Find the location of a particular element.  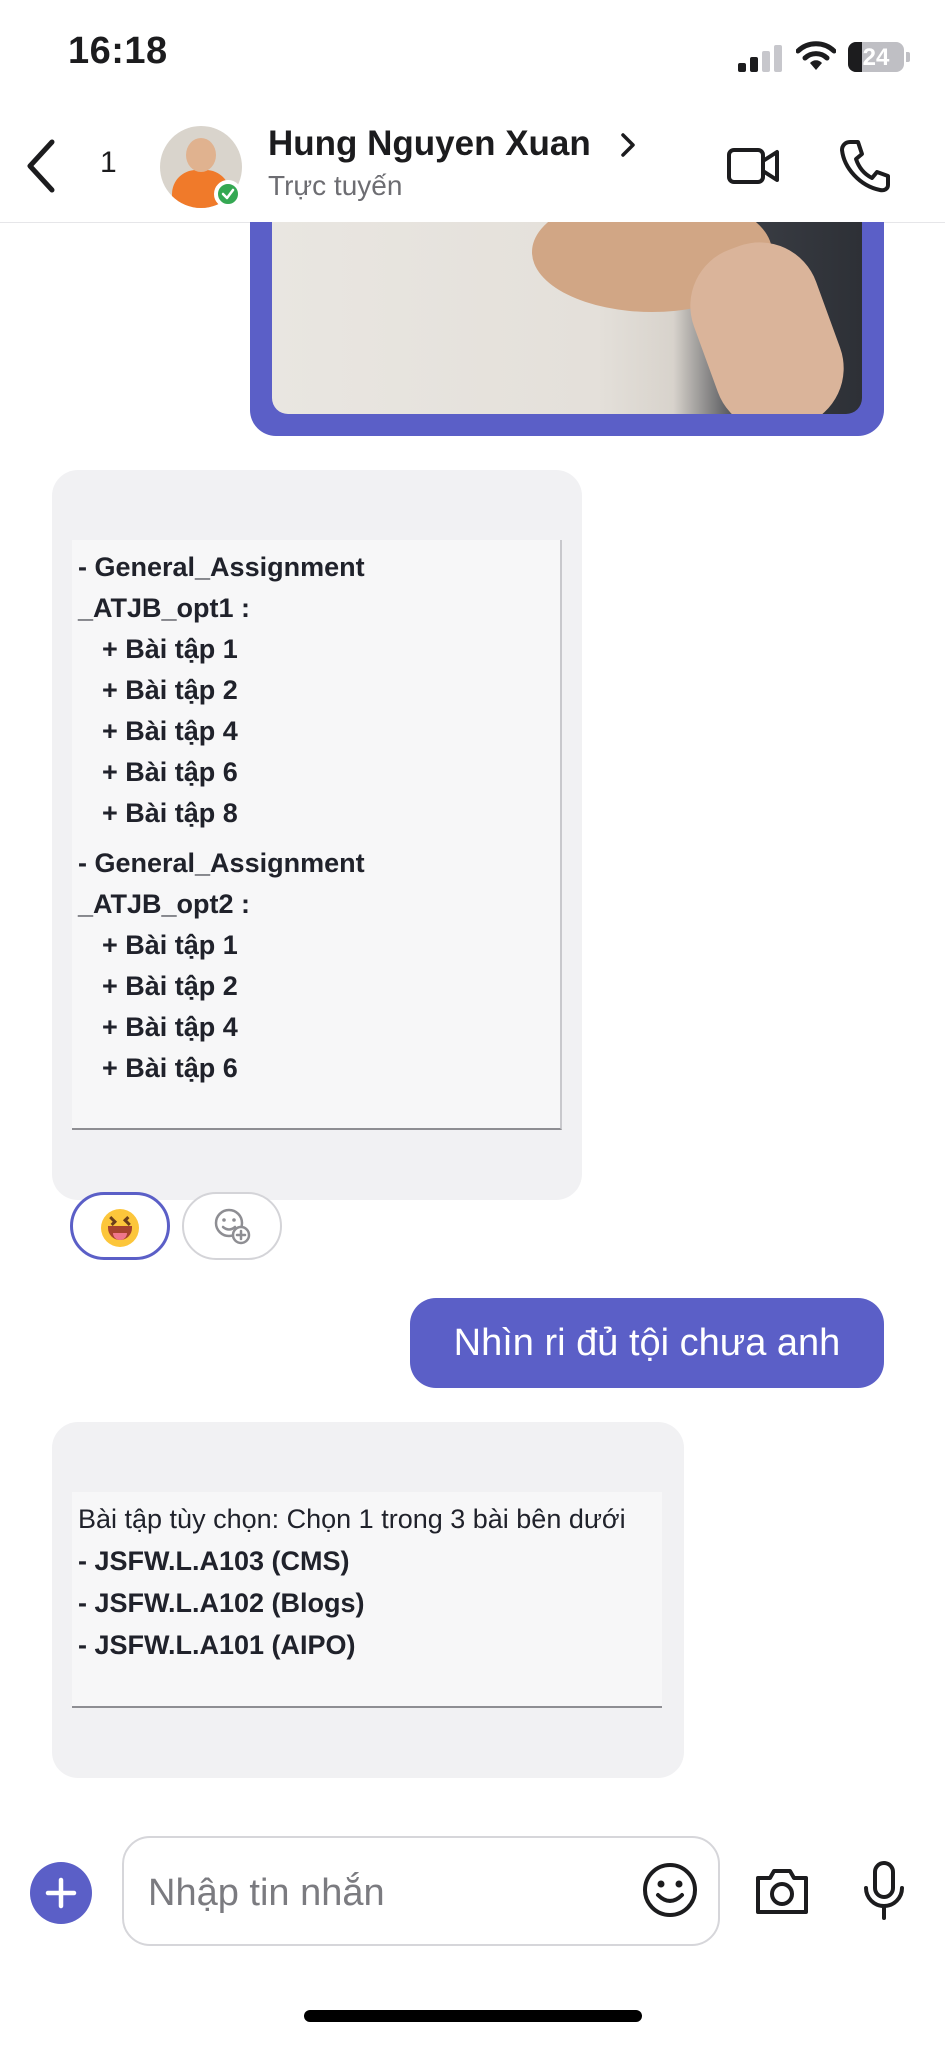

add-reaction-button is located at coordinates (232, 1226).